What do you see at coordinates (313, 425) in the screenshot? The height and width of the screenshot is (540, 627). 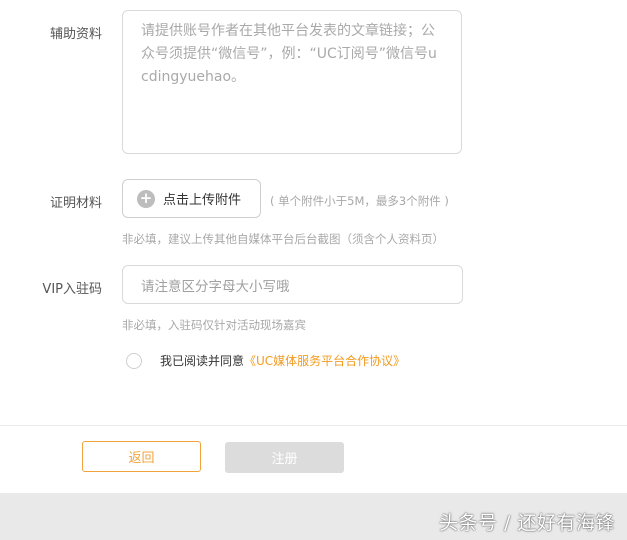 I see `footer-divider` at bounding box center [313, 425].